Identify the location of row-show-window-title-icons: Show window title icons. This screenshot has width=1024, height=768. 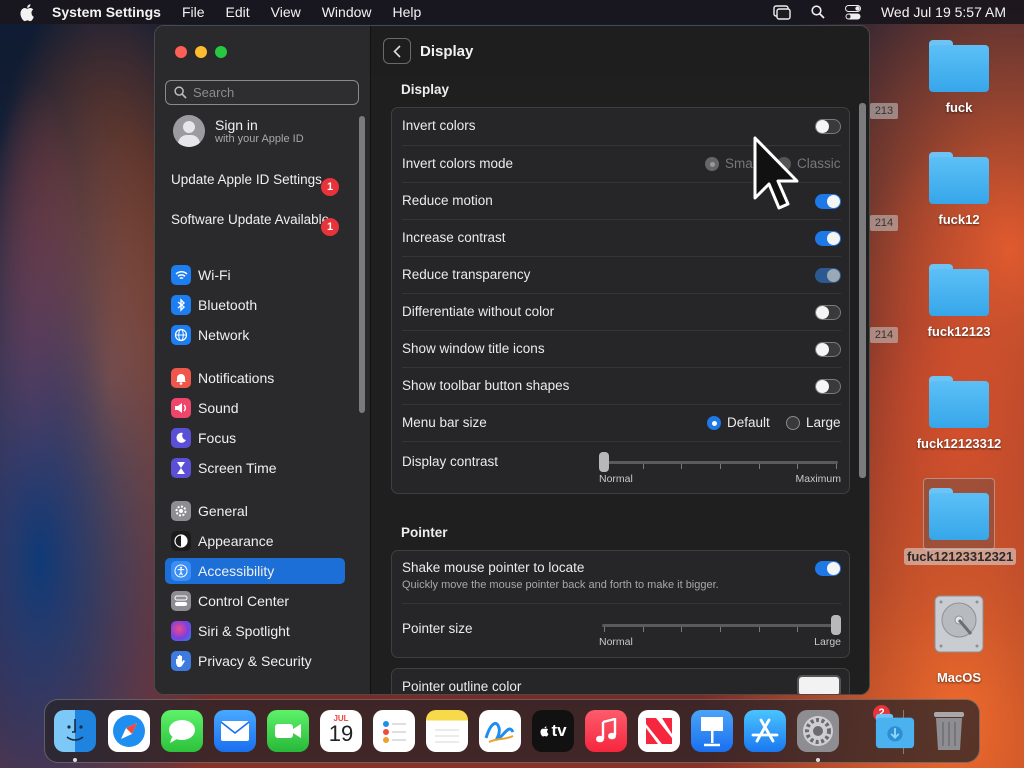
(621, 348).